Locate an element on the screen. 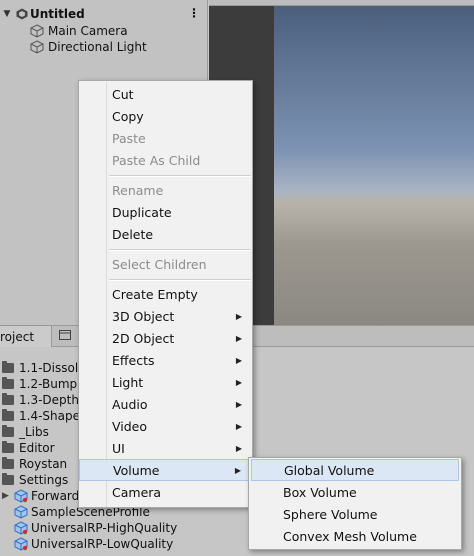  project-item-label: Forward is located at coordinates (55, 496).